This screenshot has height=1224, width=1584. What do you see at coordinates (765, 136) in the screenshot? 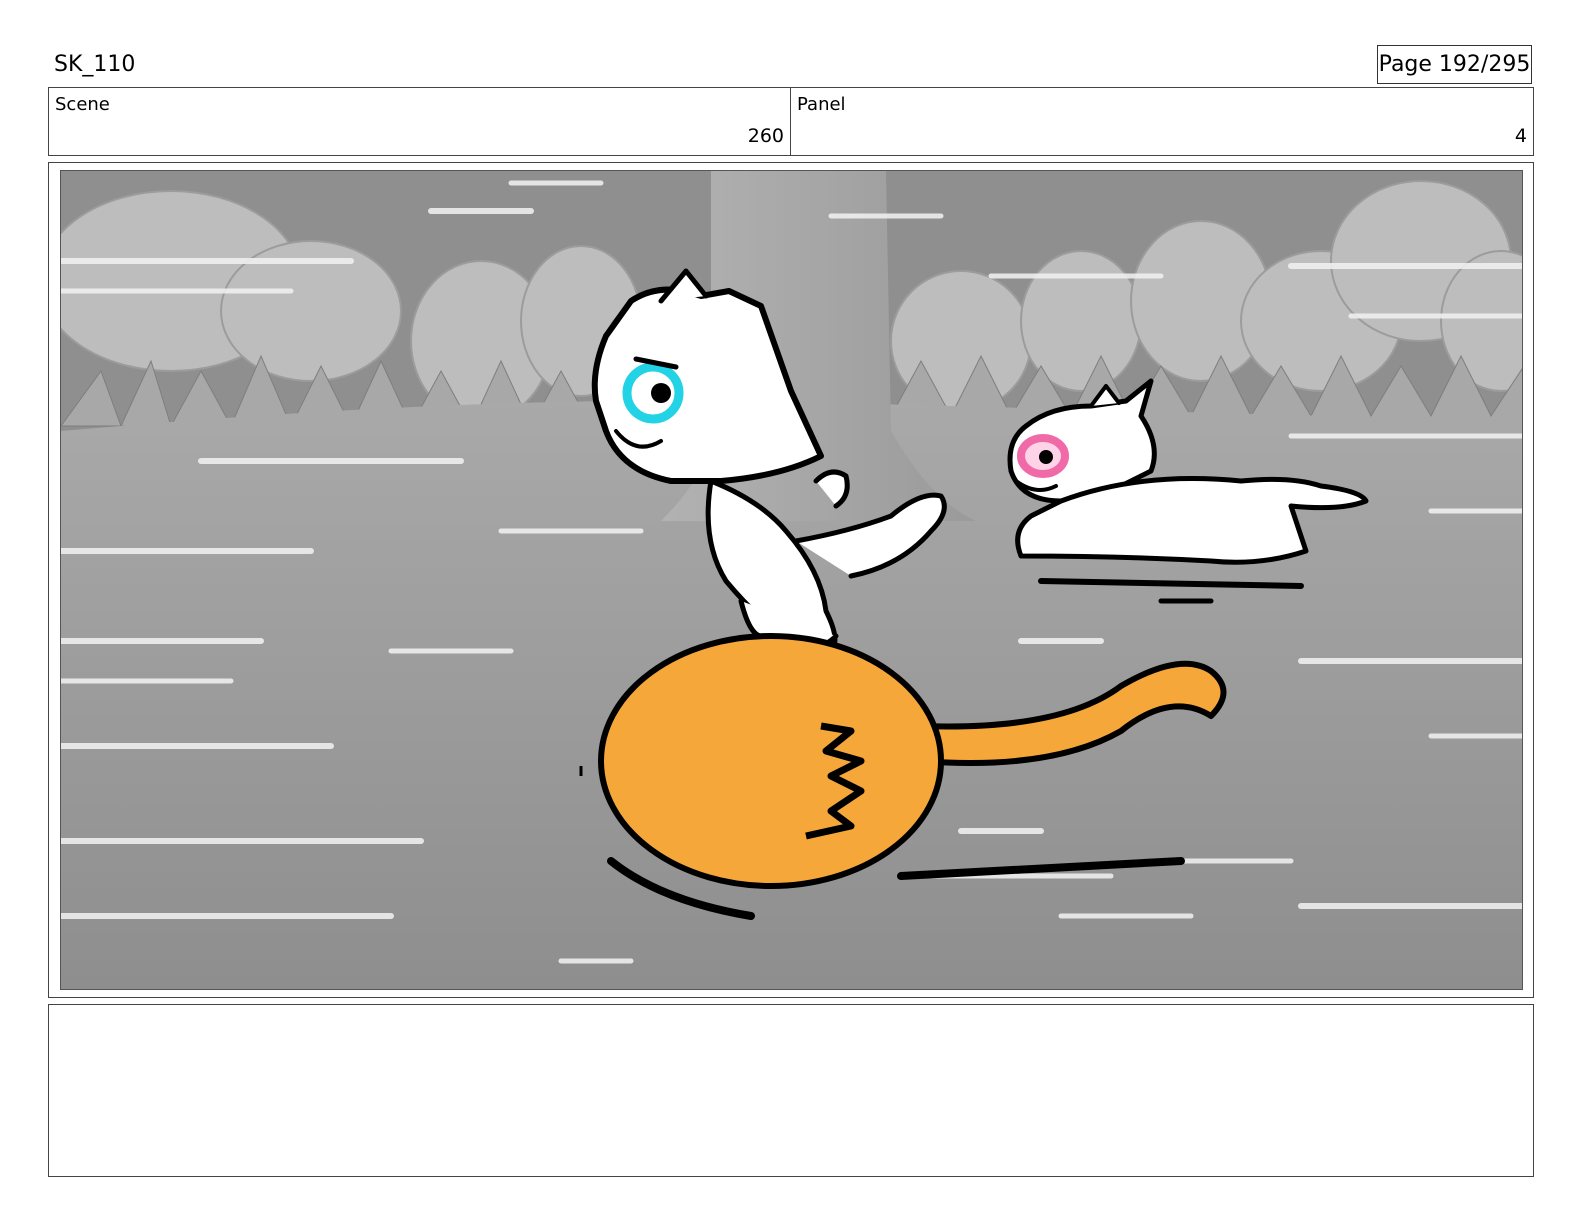
I see `scene-number: 260` at bounding box center [765, 136].